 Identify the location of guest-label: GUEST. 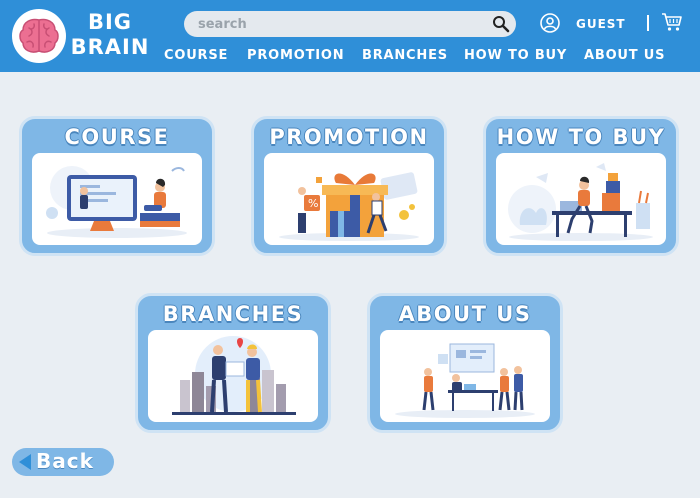
(601, 24).